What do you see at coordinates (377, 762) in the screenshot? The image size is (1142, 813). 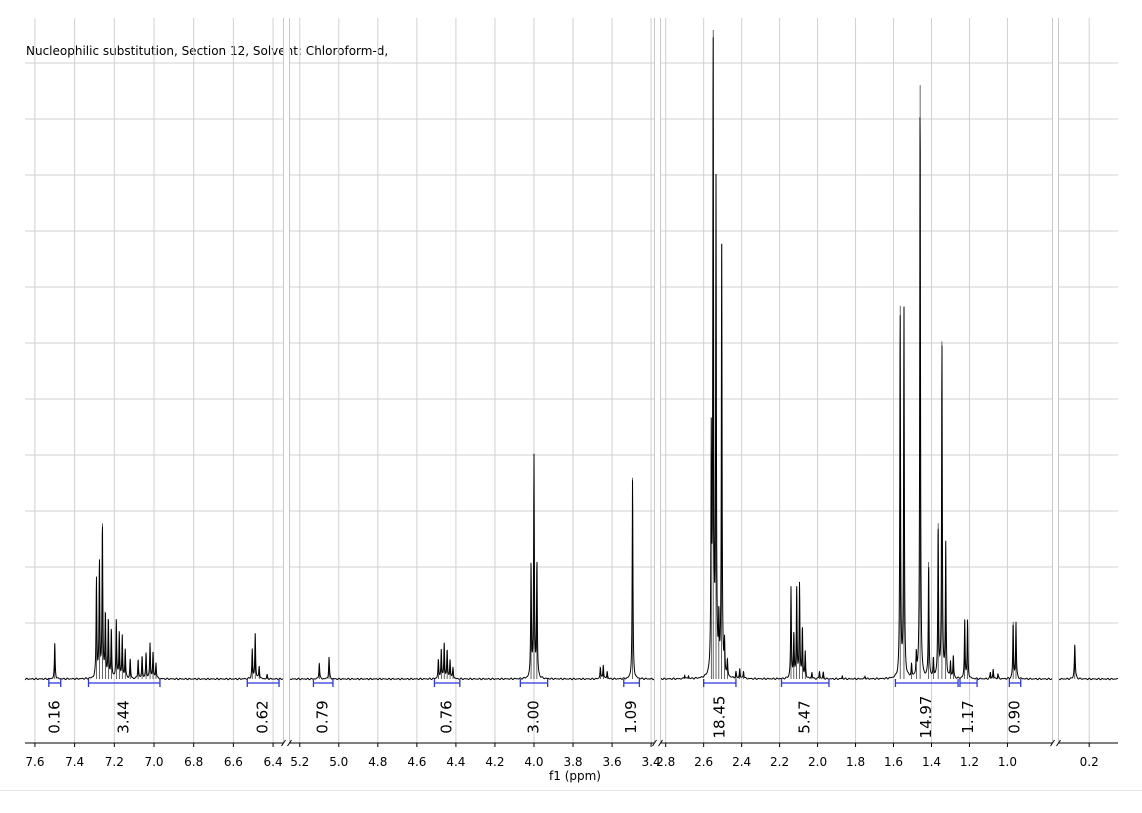 I see `x-tick-label: 4.8` at bounding box center [377, 762].